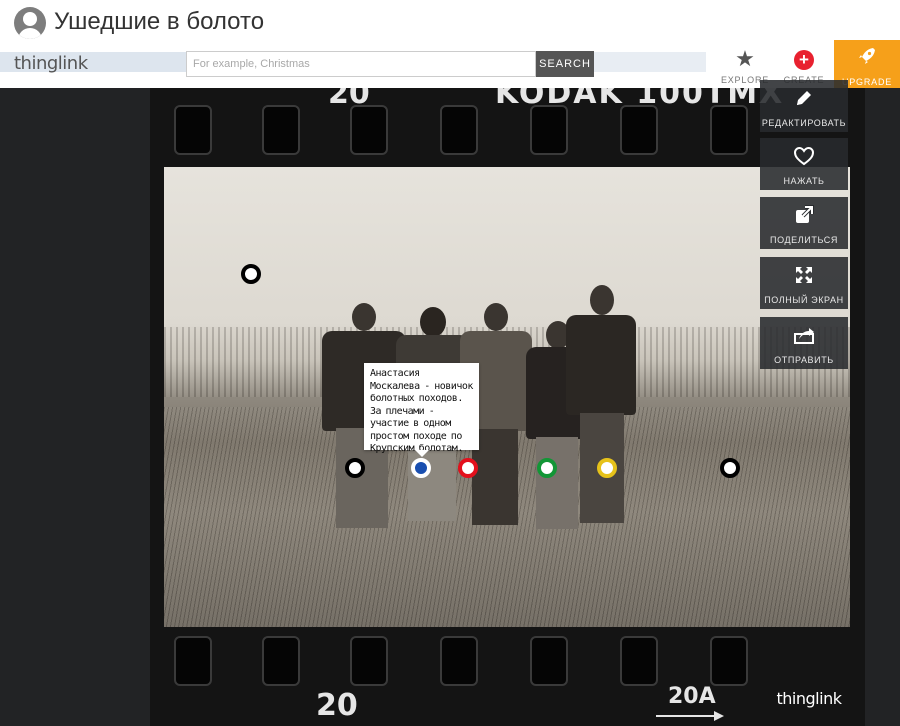 The height and width of the screenshot is (726, 900). Describe the element at coordinates (361, 64) in the screenshot. I see `search-input` at that location.